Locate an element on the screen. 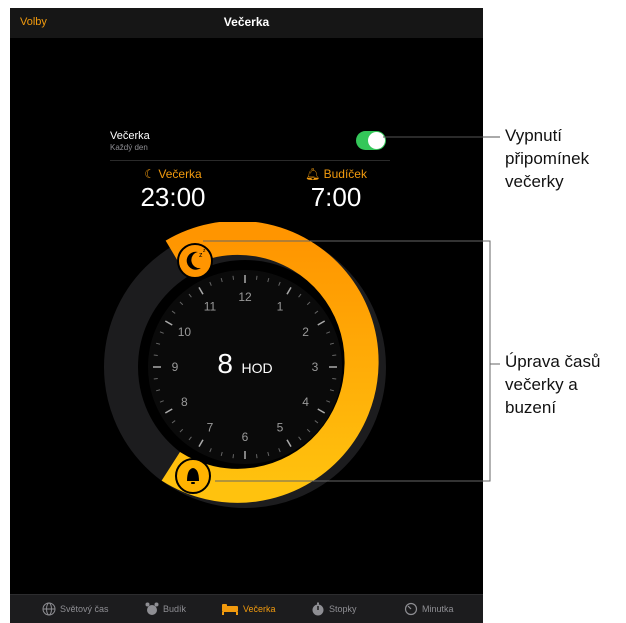  toggle-annotation: Vypnutí připomínek večerky is located at coordinates (547, 158).